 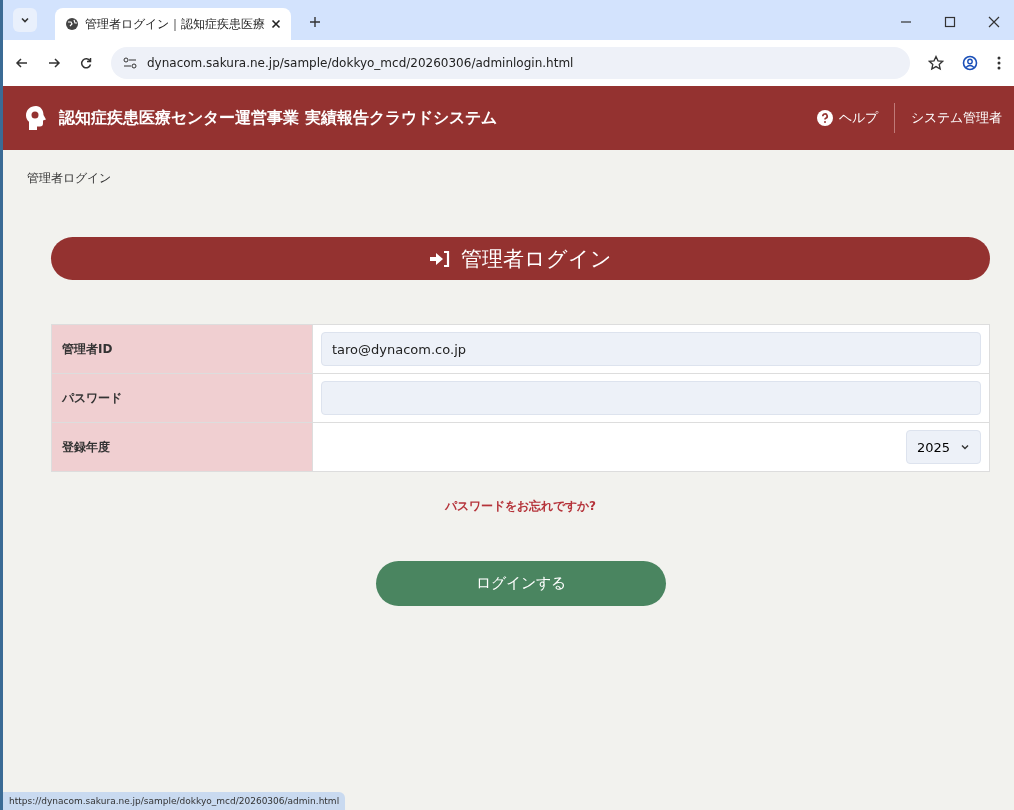 I want to click on app-title: 認知症疾患医療センター運営事業 実績報告クラウドシステム, so click(x=278, y=118).